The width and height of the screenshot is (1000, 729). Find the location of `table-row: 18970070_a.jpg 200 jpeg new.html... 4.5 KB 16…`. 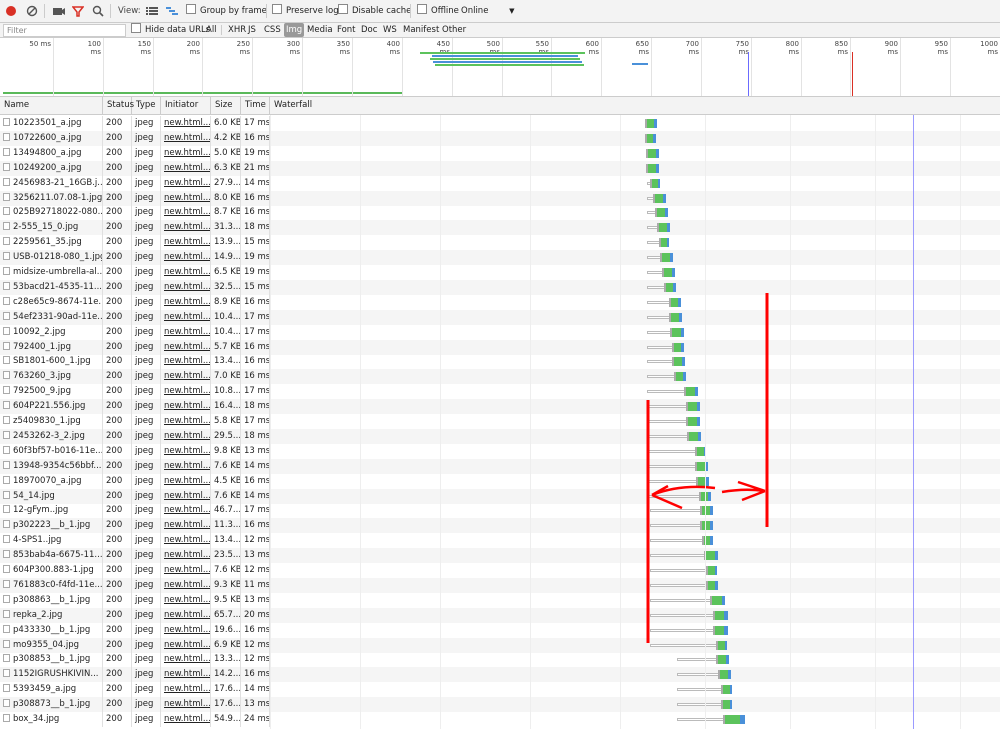

table-row: 18970070_a.jpg 200 jpeg new.html... 4.5 KB 16… is located at coordinates (500, 481).